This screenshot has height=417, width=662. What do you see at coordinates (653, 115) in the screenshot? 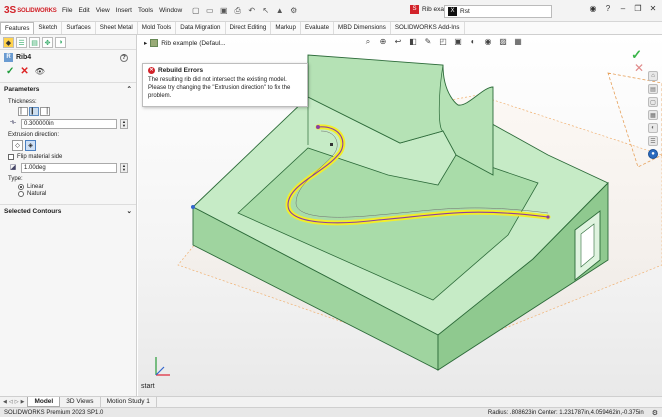
I see `view-palette-icon: ▦` at bounding box center [653, 115].